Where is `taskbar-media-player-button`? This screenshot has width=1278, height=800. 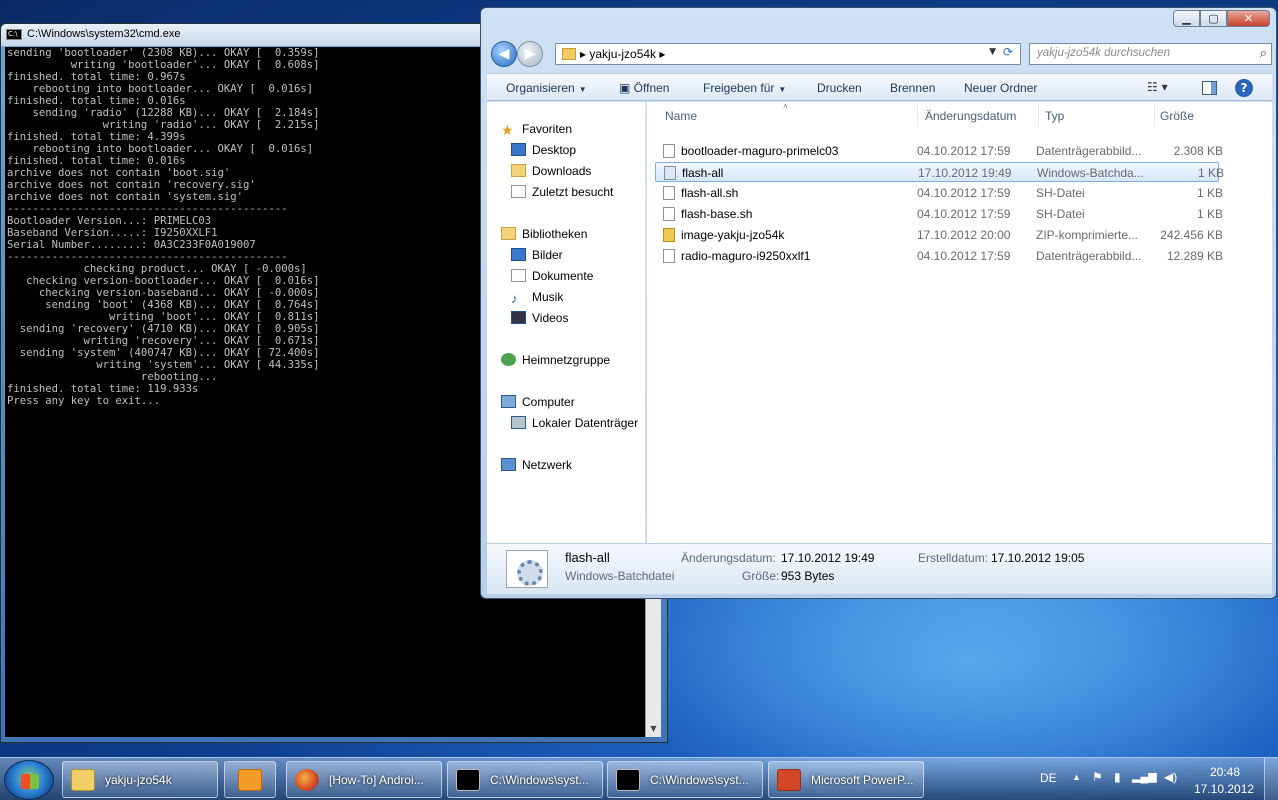 taskbar-media-player-button is located at coordinates (250, 779).